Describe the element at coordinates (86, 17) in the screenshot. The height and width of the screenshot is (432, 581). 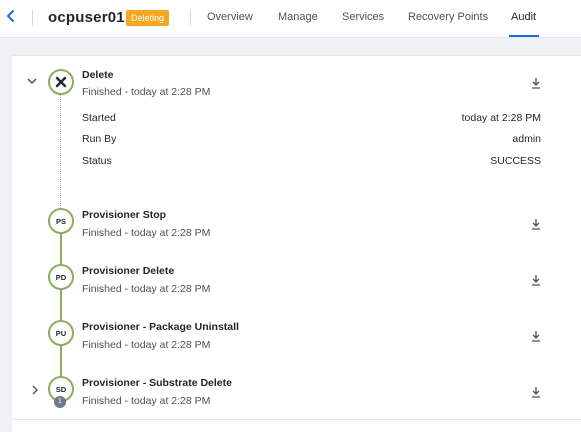
I see `page-title: ocpuser01` at that location.